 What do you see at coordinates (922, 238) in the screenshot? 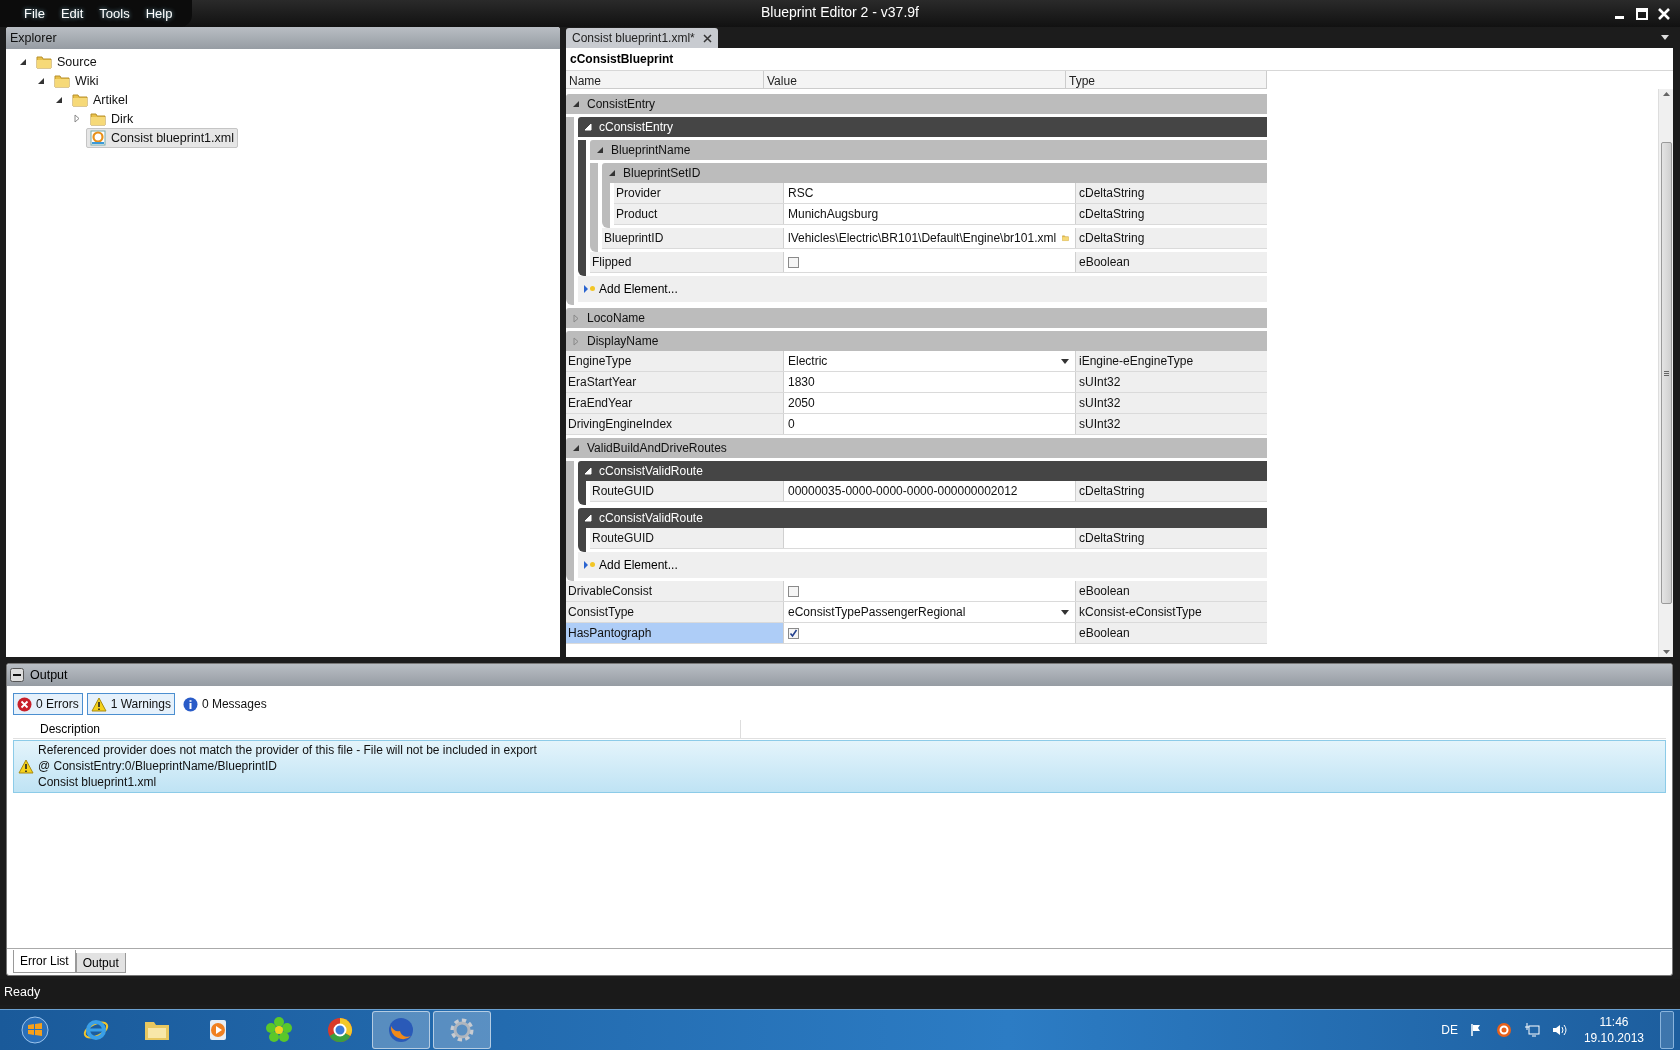
I see `property-value: lVehicles\Electric\BR101\Default\Engine\br101.xml` at bounding box center [922, 238].